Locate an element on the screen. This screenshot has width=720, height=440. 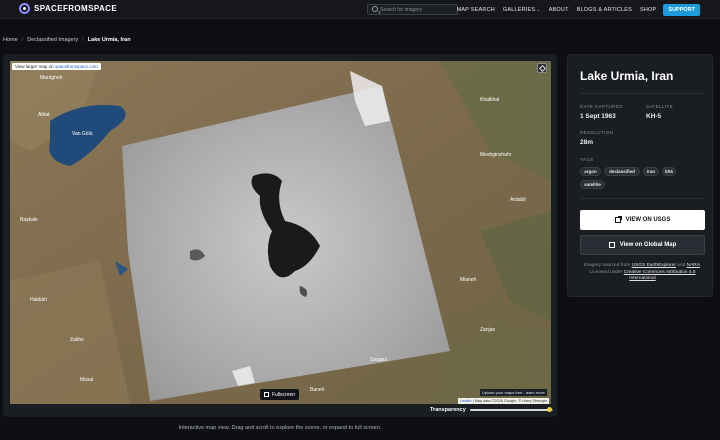
search-icon is located at coordinates (375, 9).